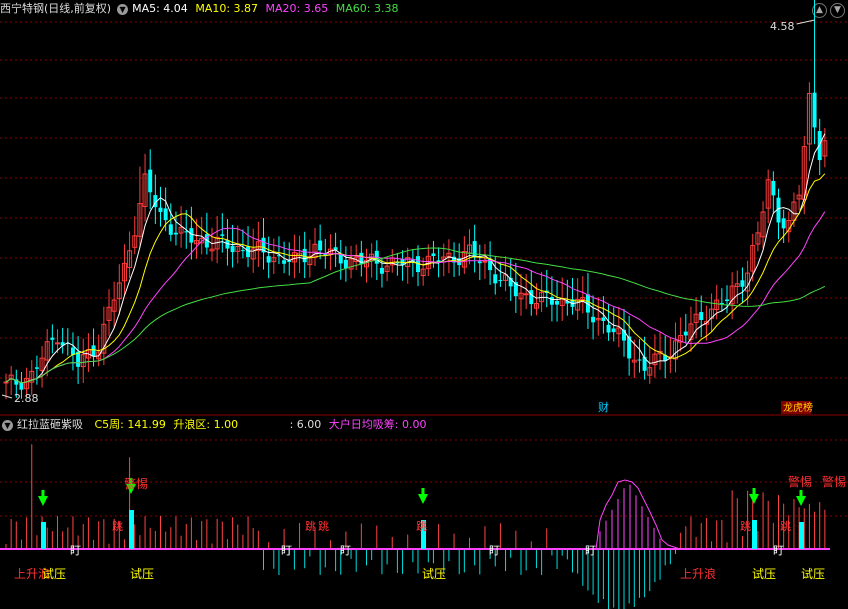  I want to click on event-marker-list: 龙虎榜, so click(798, 407).